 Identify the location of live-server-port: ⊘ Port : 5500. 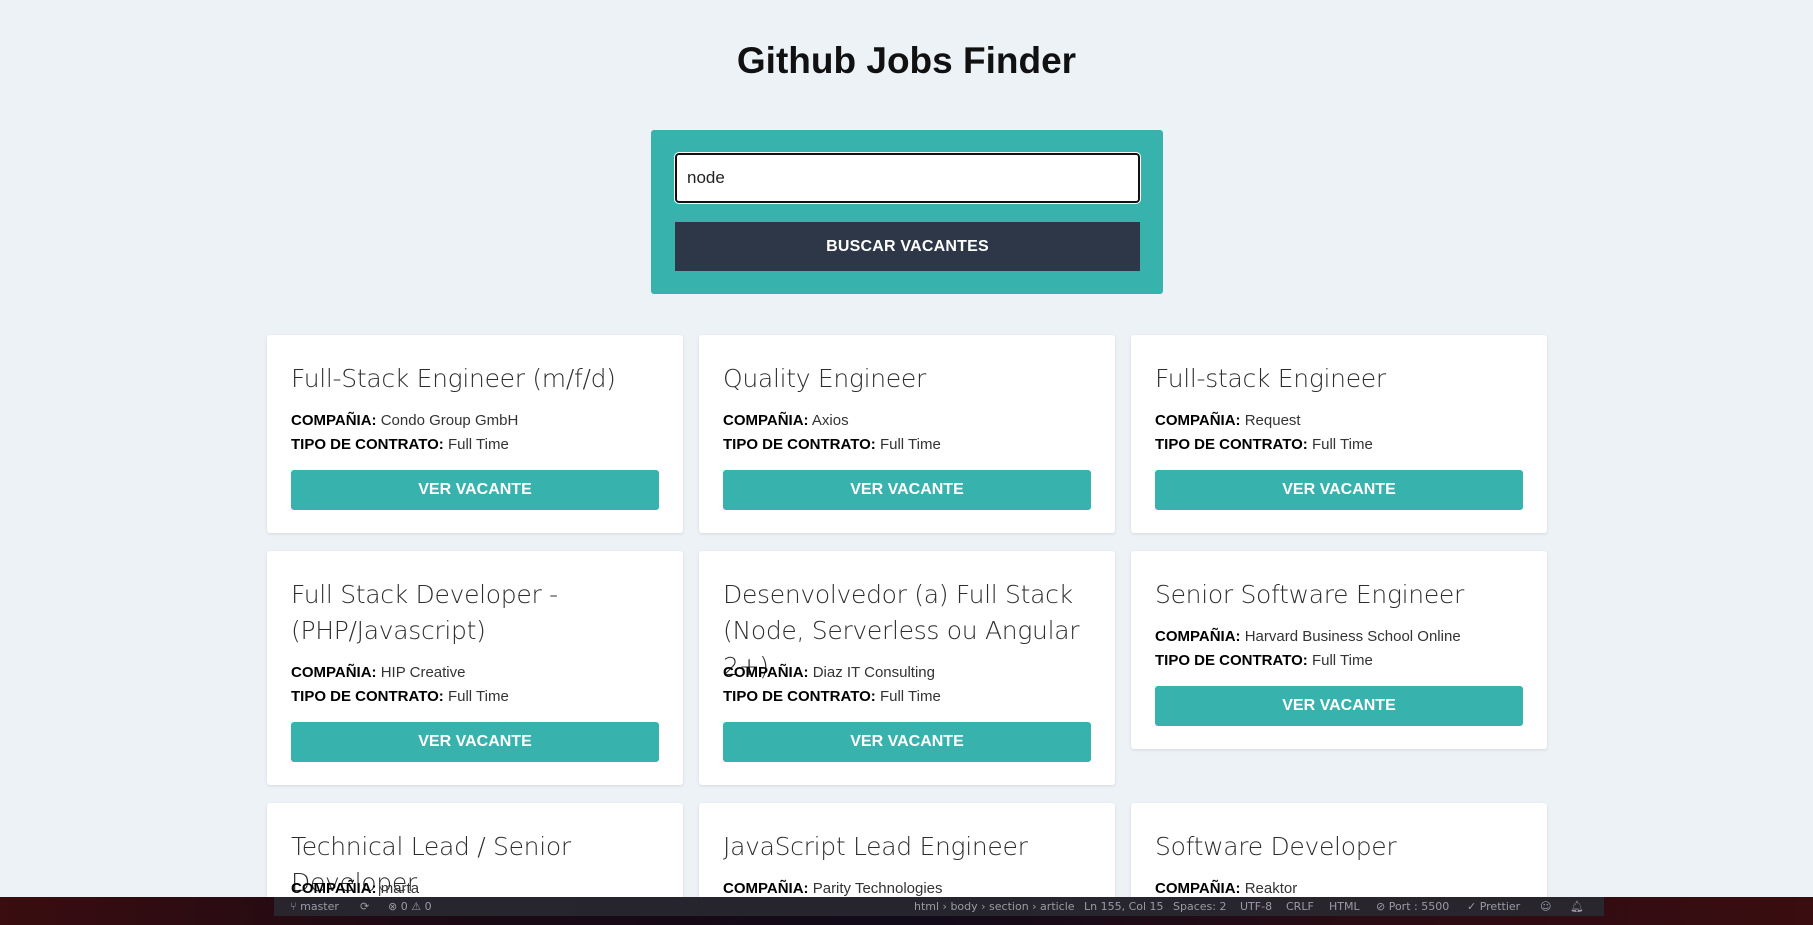
(1412, 906).